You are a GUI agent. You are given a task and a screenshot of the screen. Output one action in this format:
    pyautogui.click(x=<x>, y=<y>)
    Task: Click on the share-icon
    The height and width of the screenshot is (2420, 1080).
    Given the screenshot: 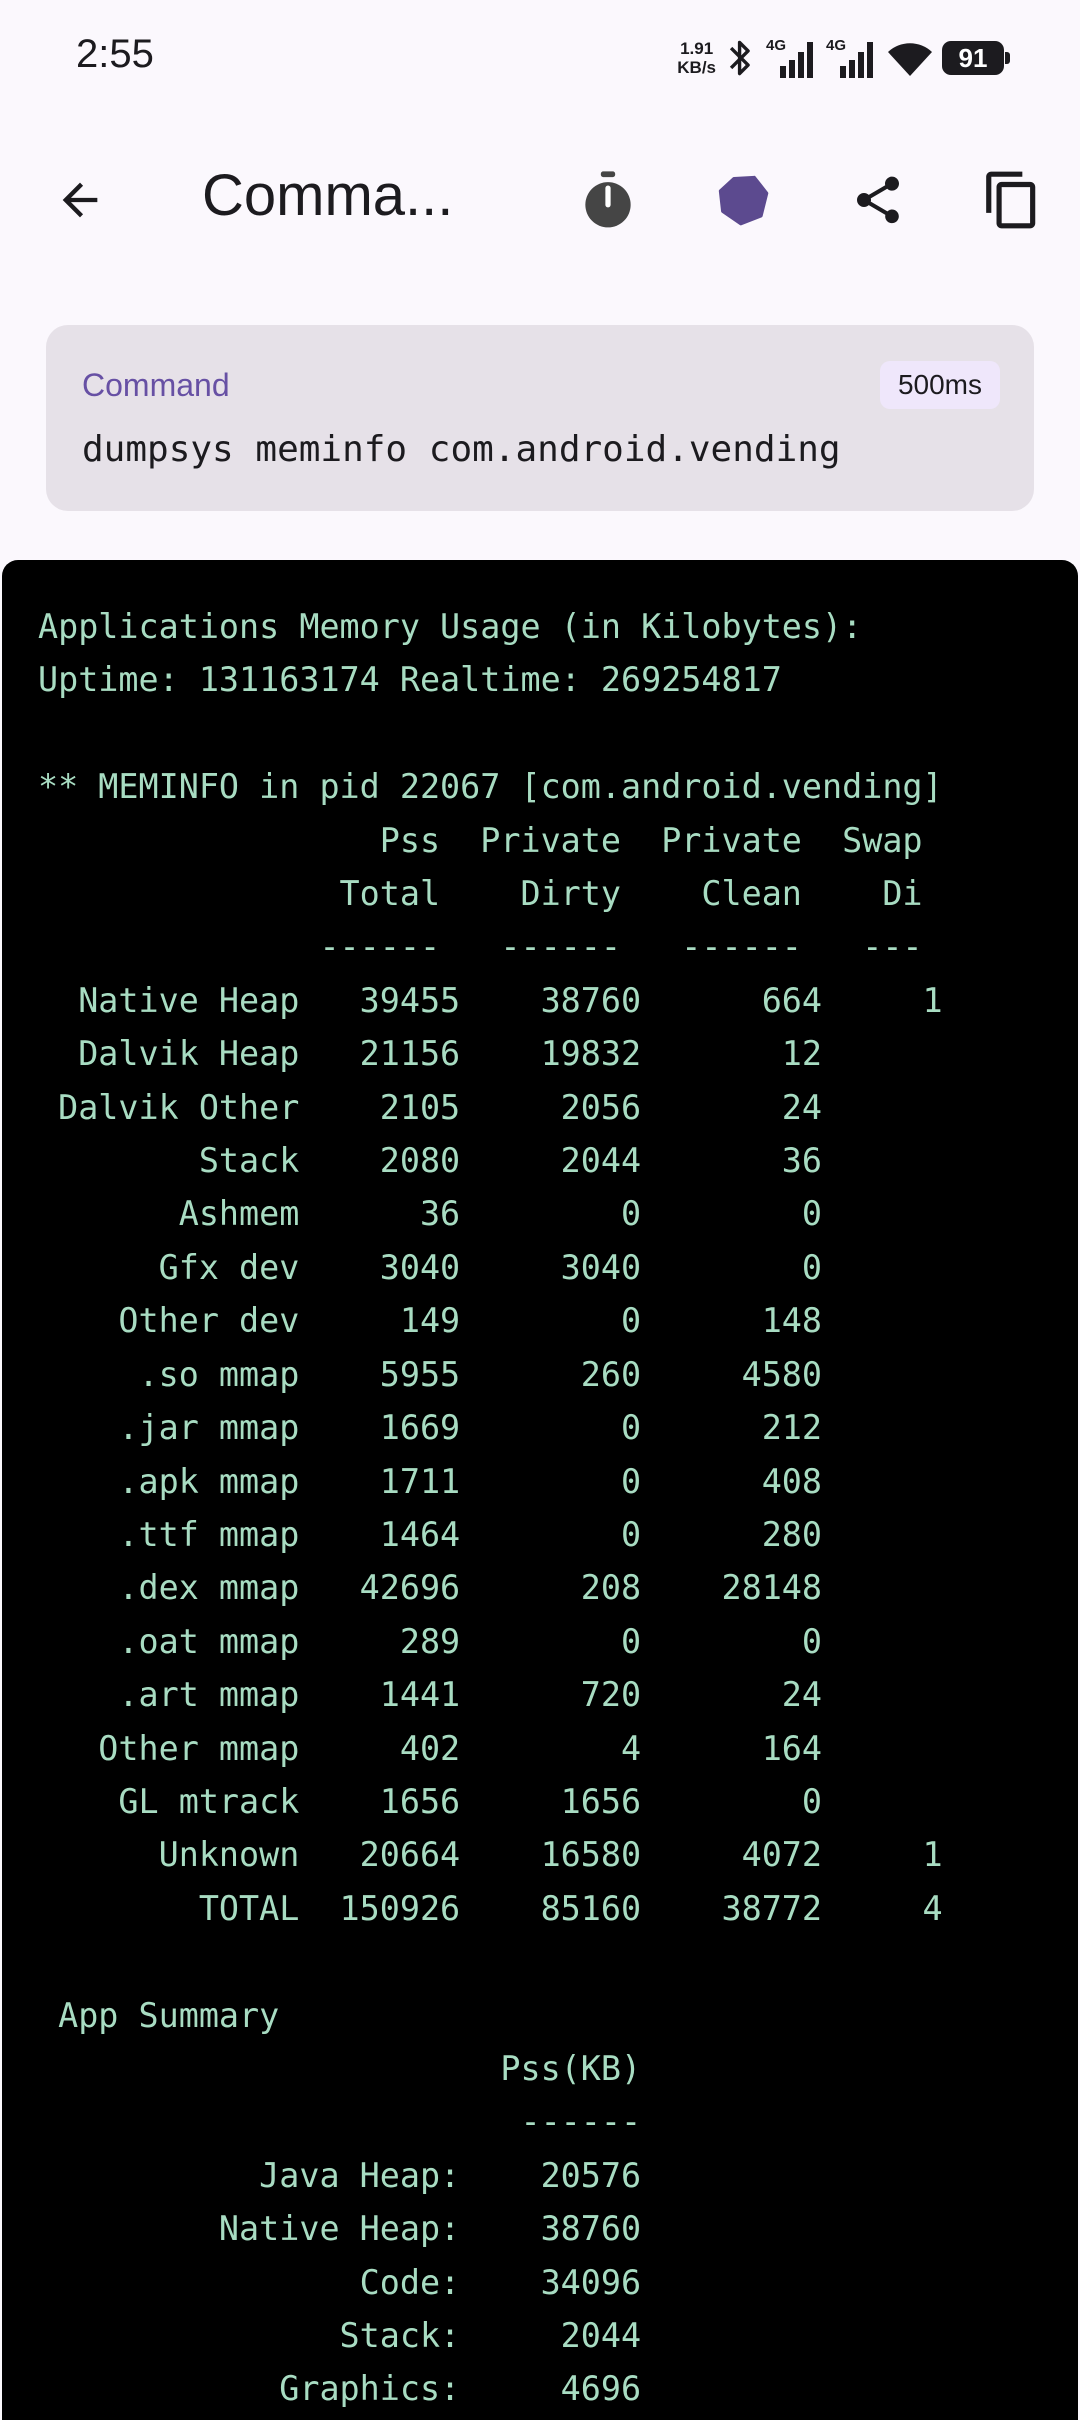 What is the action you would take?
    pyautogui.click(x=878, y=200)
    